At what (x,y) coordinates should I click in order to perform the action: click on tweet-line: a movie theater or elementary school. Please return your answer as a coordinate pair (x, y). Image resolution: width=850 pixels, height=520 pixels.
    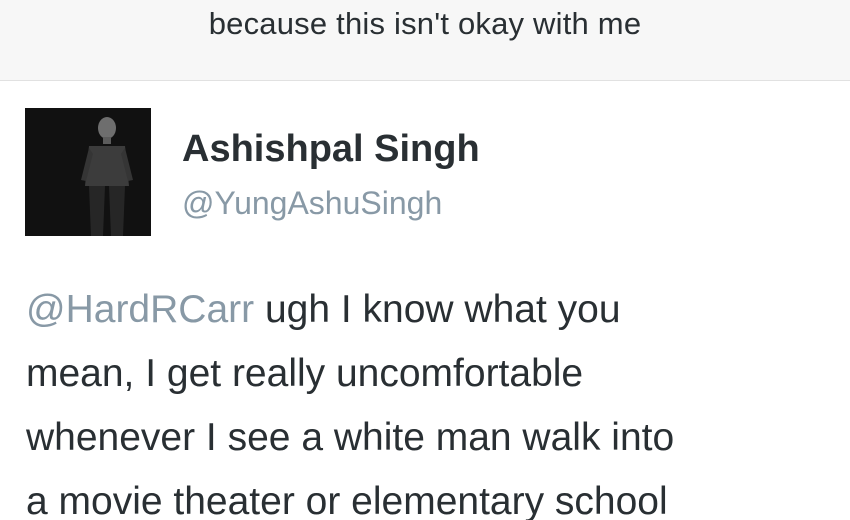
    Looking at the image, I should click on (347, 500).